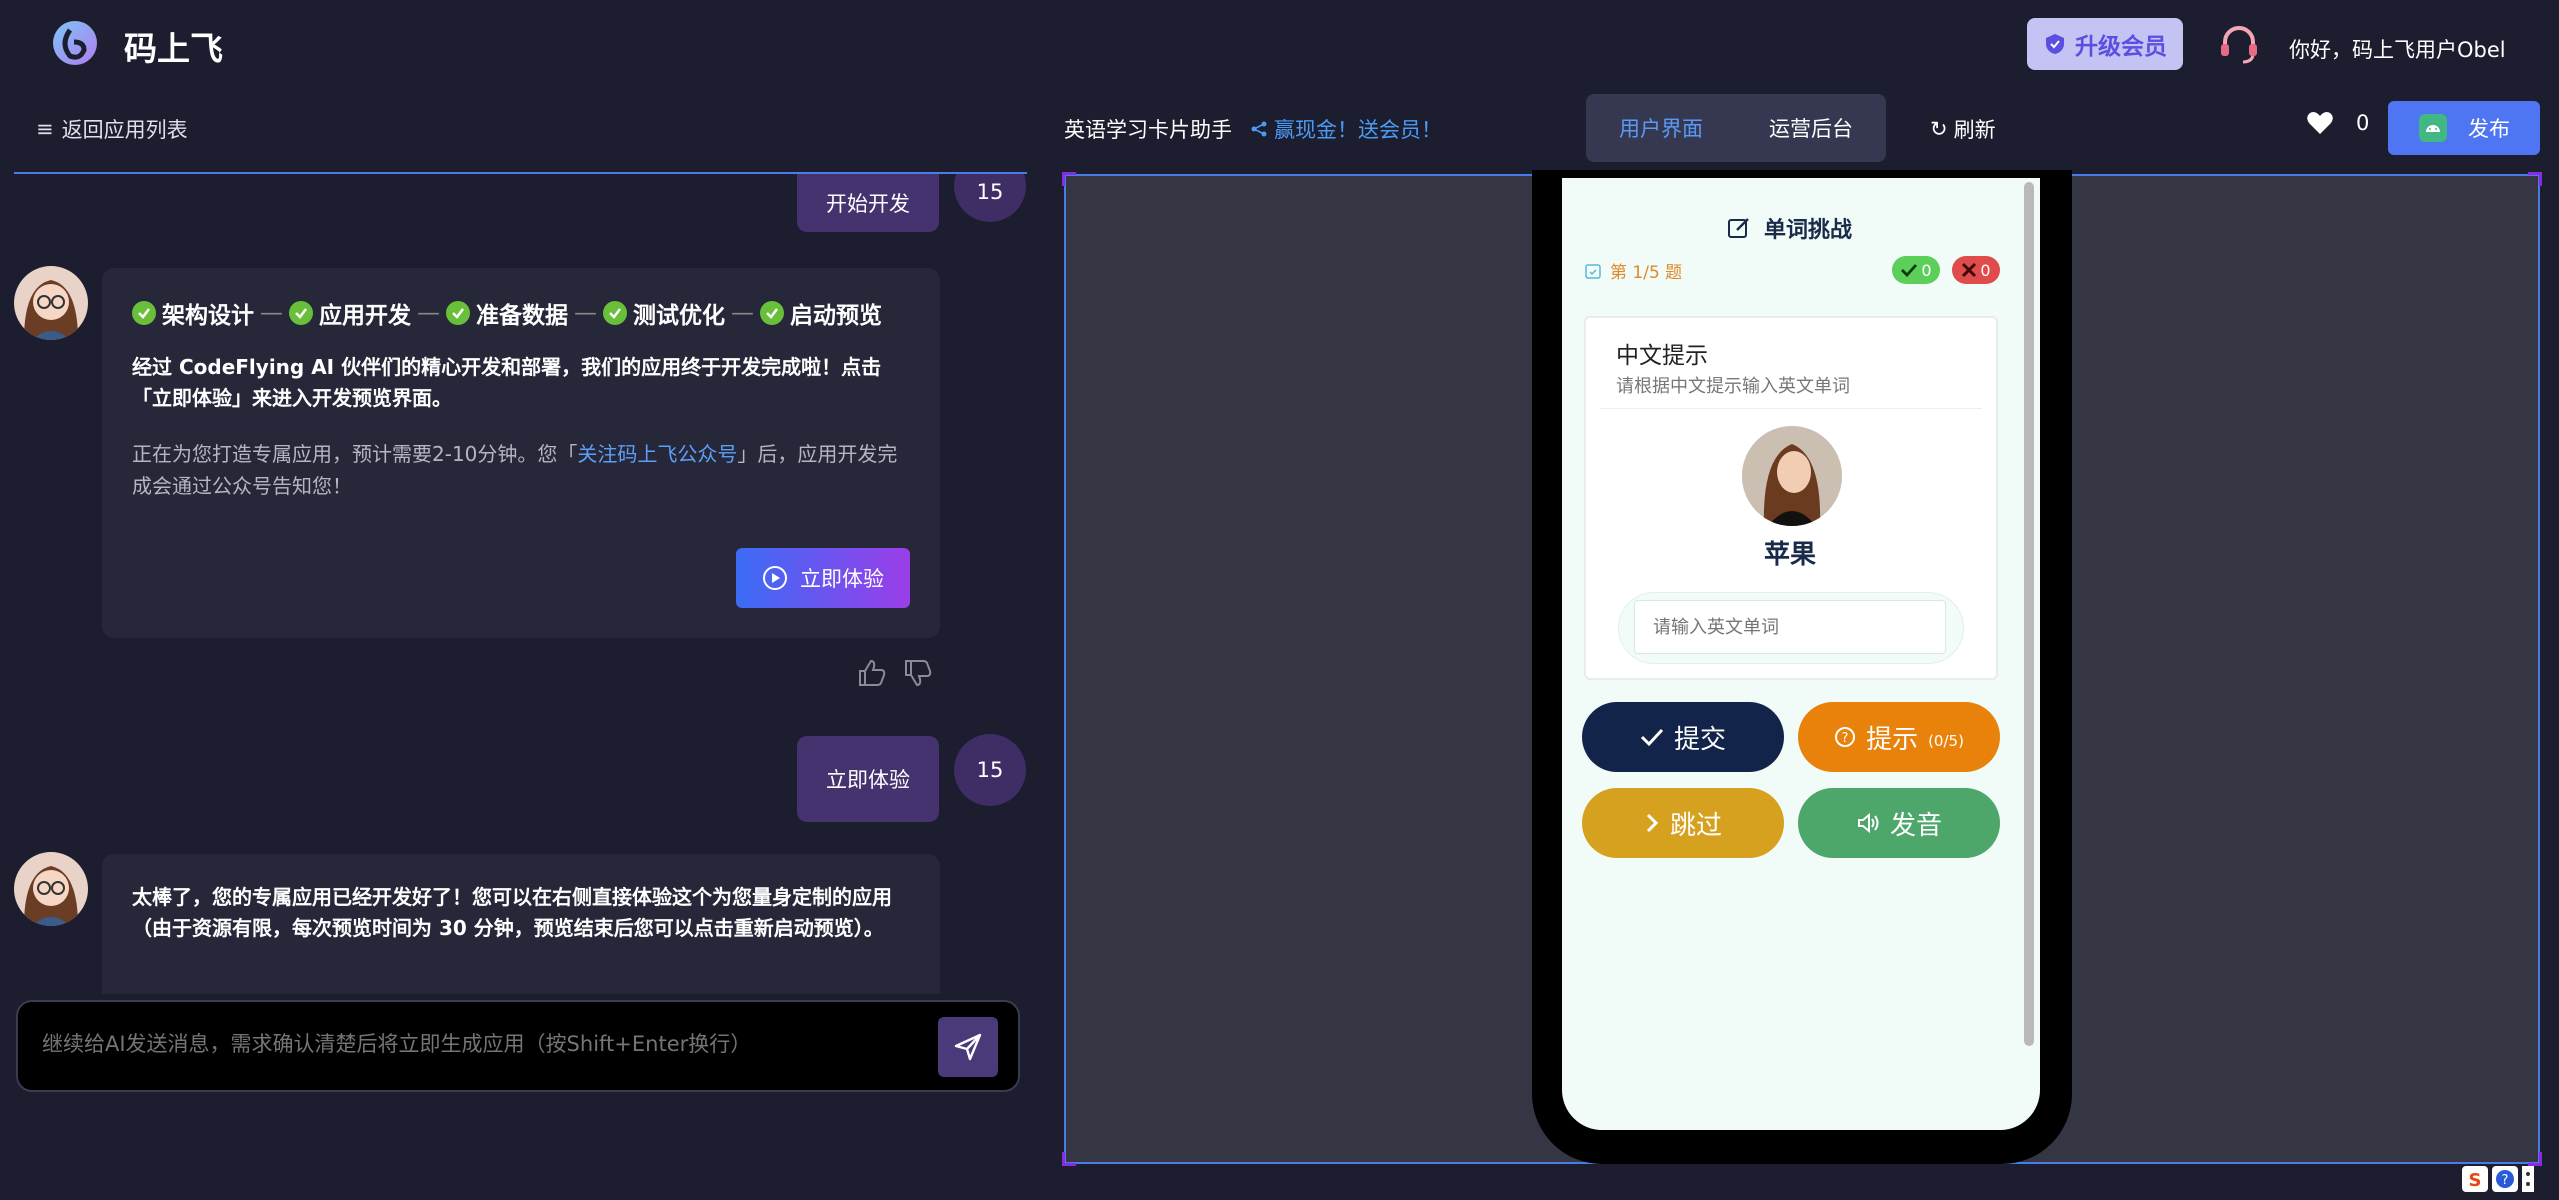 This screenshot has height=1200, width=2559. Describe the element at coordinates (507, 313) in the screenshot. I see `step-data: 准备数据` at that location.